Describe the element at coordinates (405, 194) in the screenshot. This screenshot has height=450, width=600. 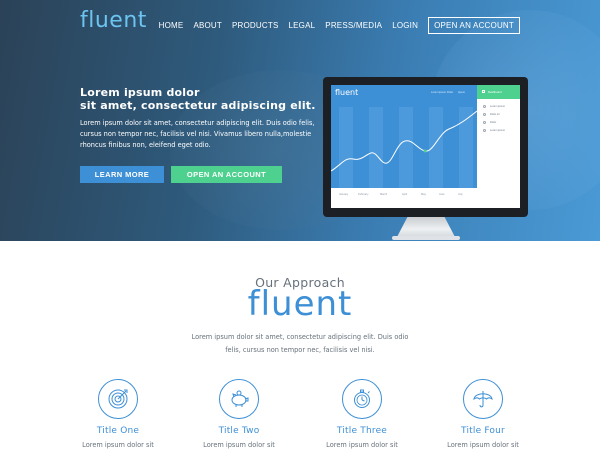
I see `screen-axis-tick: April` at that location.